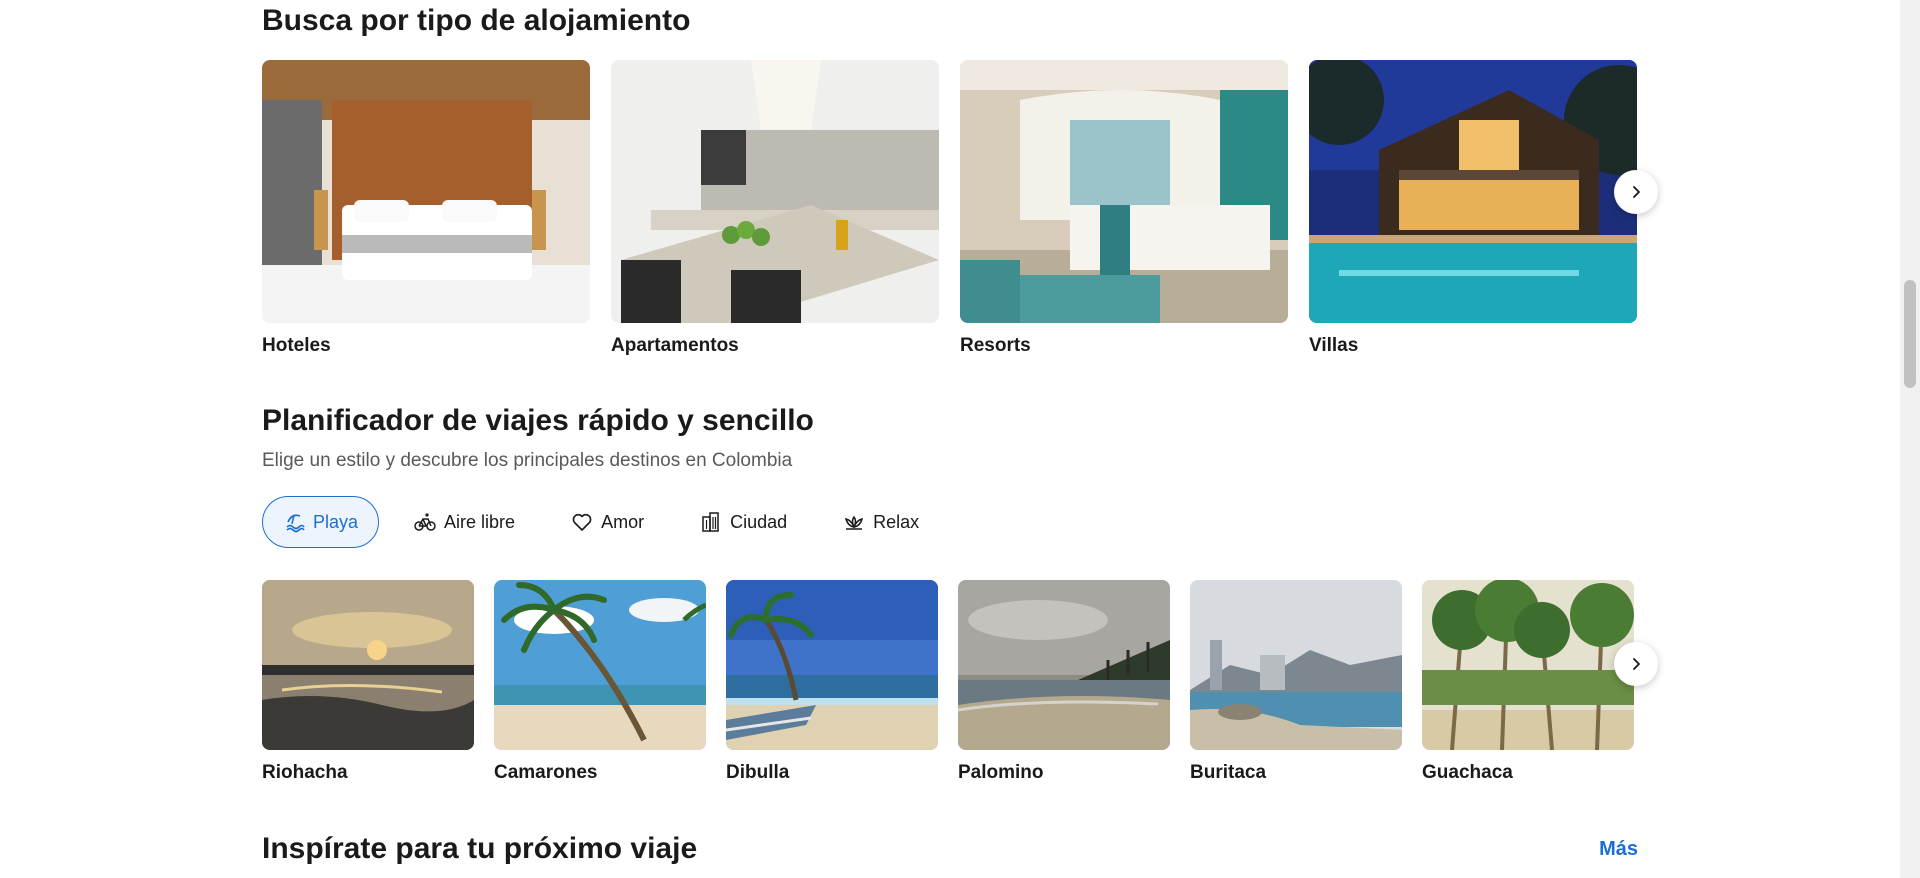  Describe the element at coordinates (1334, 345) in the screenshot. I see `card-label: Villas` at that location.